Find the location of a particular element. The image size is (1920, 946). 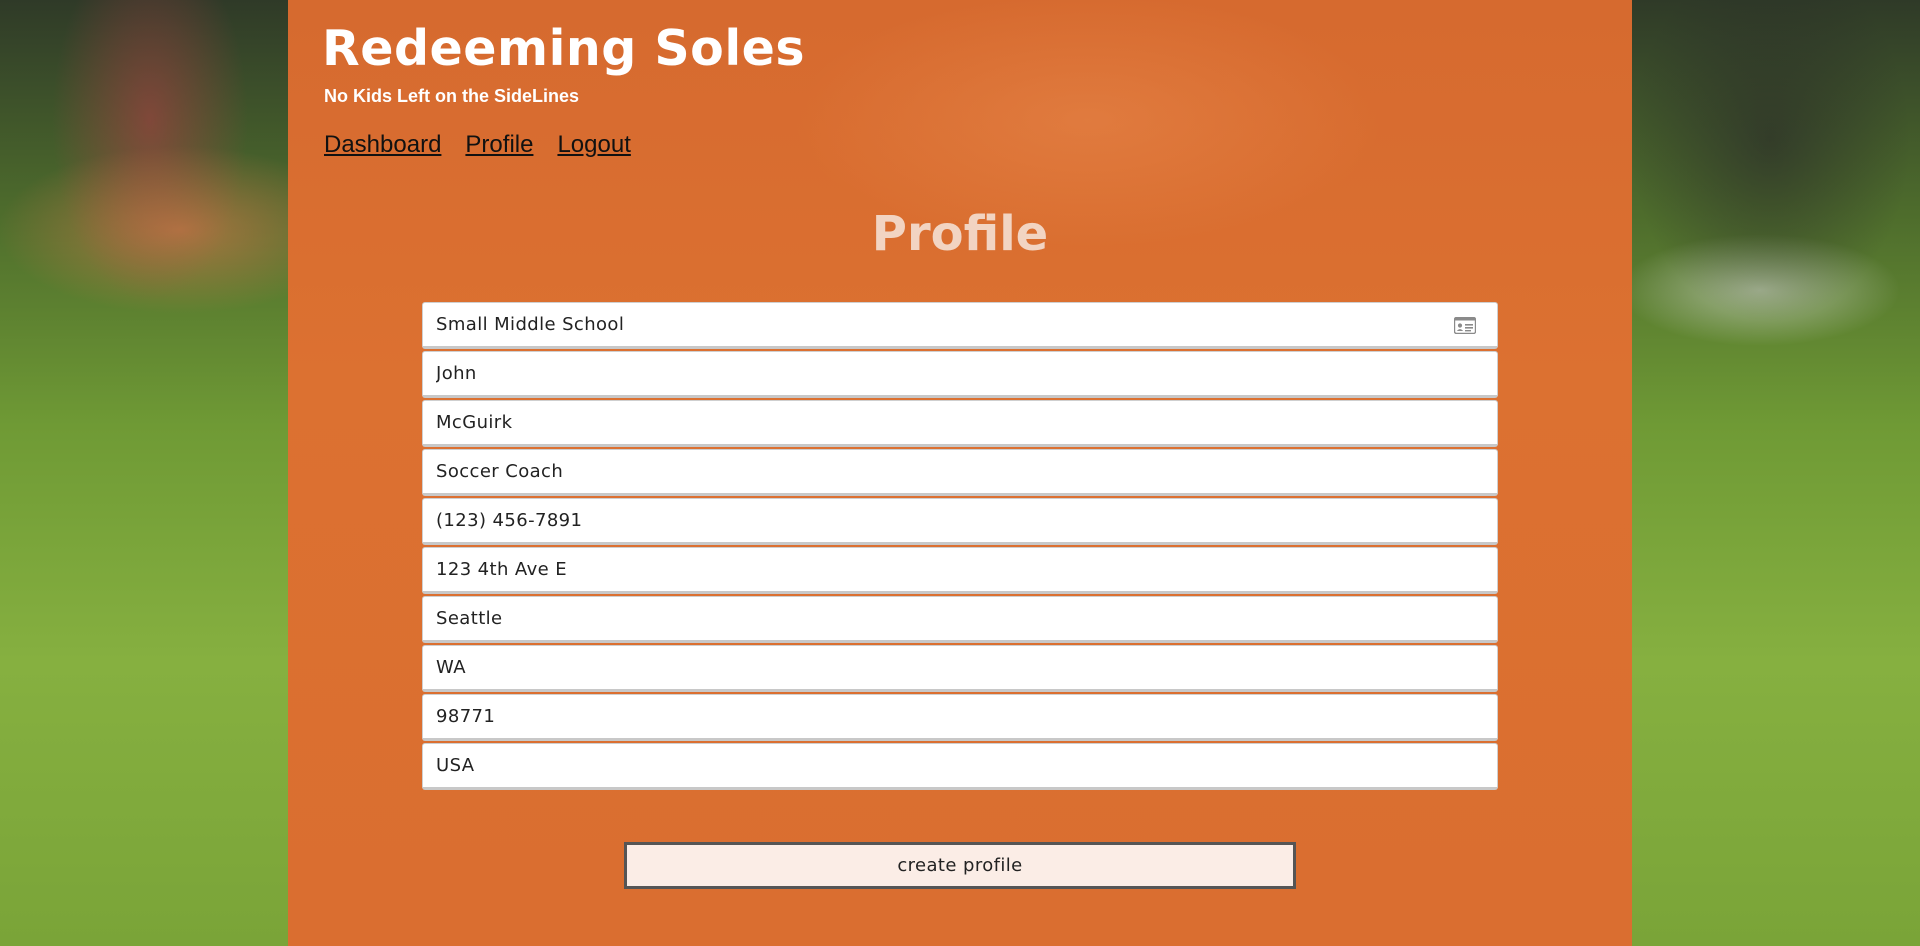

first-name-input is located at coordinates (960, 373).